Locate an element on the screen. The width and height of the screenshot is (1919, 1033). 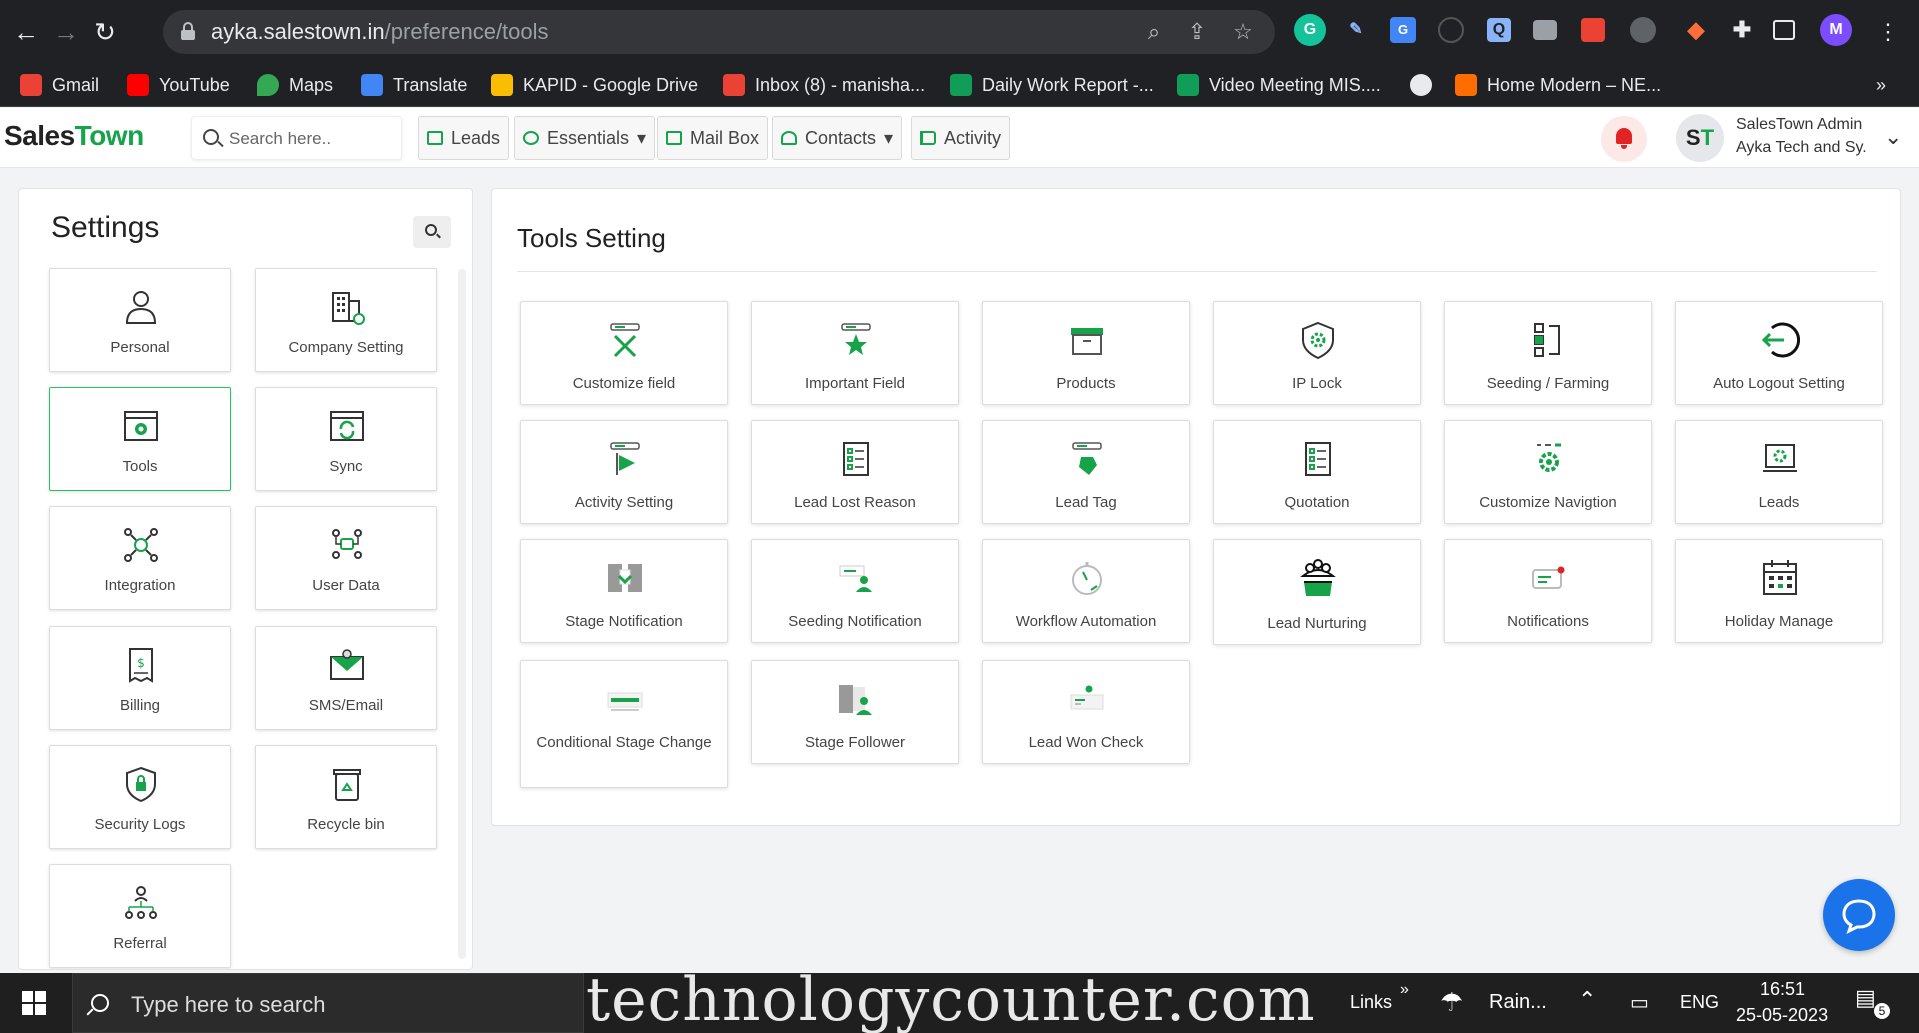
tool-lead-lost-reason: Lead Lost Reason is located at coordinates (855, 472).